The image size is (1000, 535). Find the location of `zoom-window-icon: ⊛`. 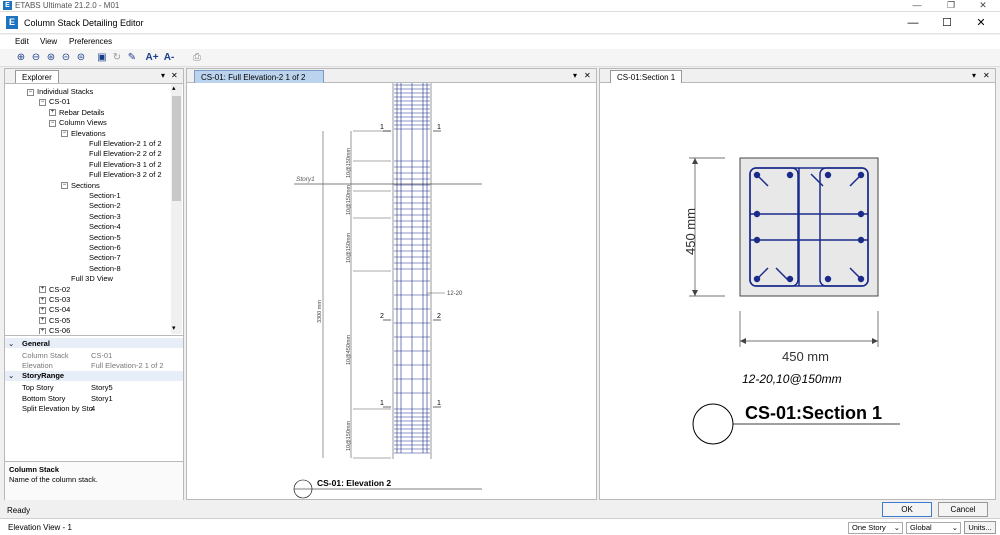

zoom-window-icon: ⊛ is located at coordinates (51, 58).